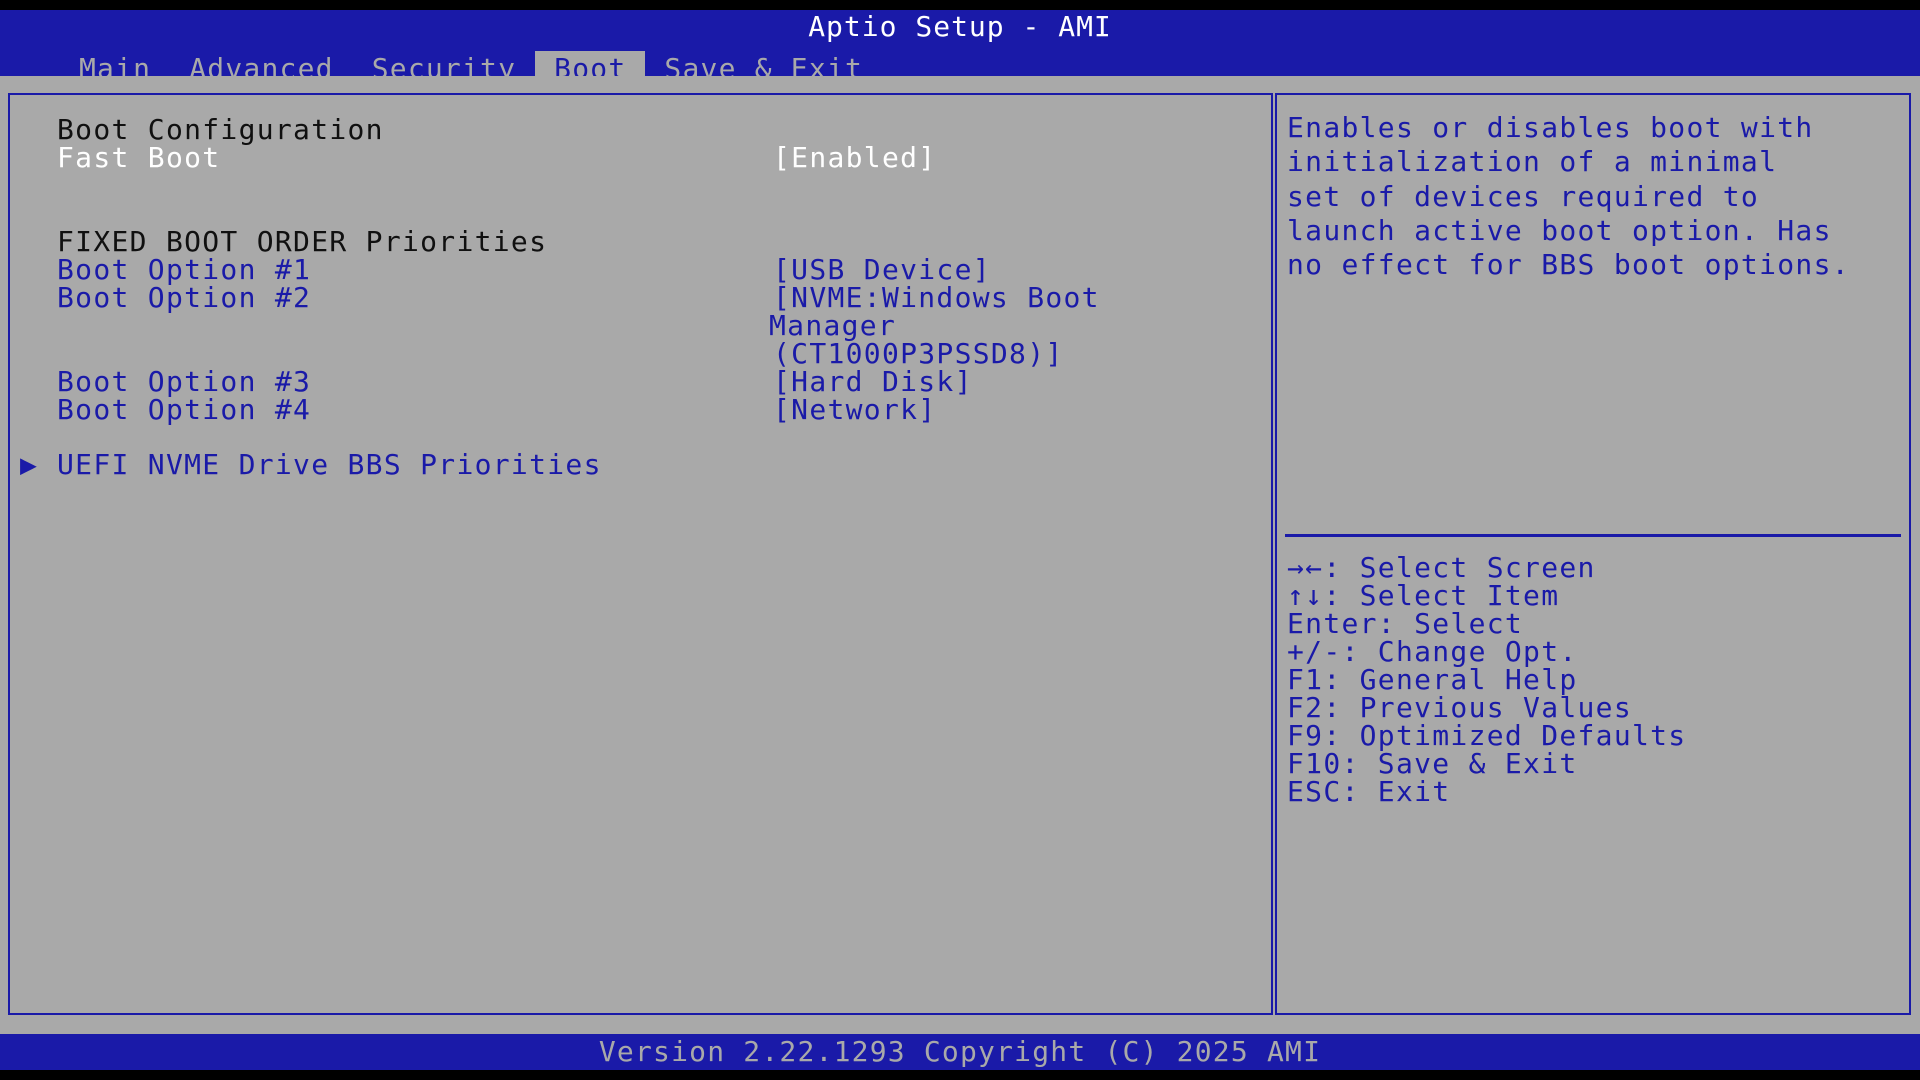  I want to click on submenu-uefi-nvme-bbs-priorities: UEFI NVME Drive BBS Priorities, so click(329, 465).